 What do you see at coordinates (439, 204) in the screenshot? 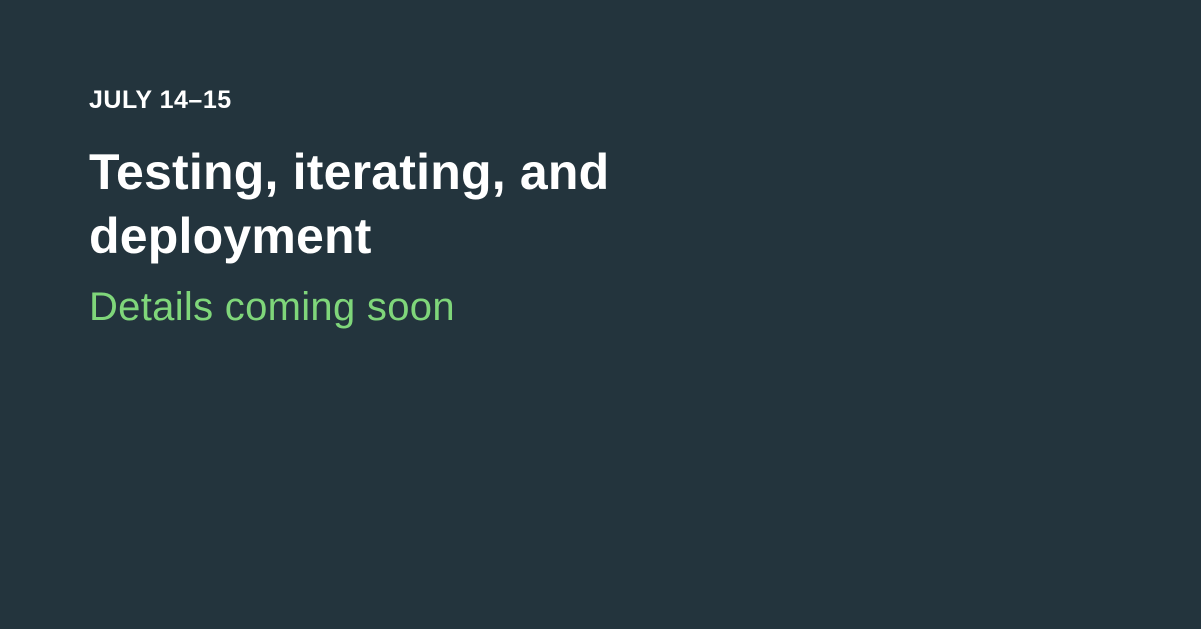
I see `event-title: Testing, iterating, and deployment` at bounding box center [439, 204].